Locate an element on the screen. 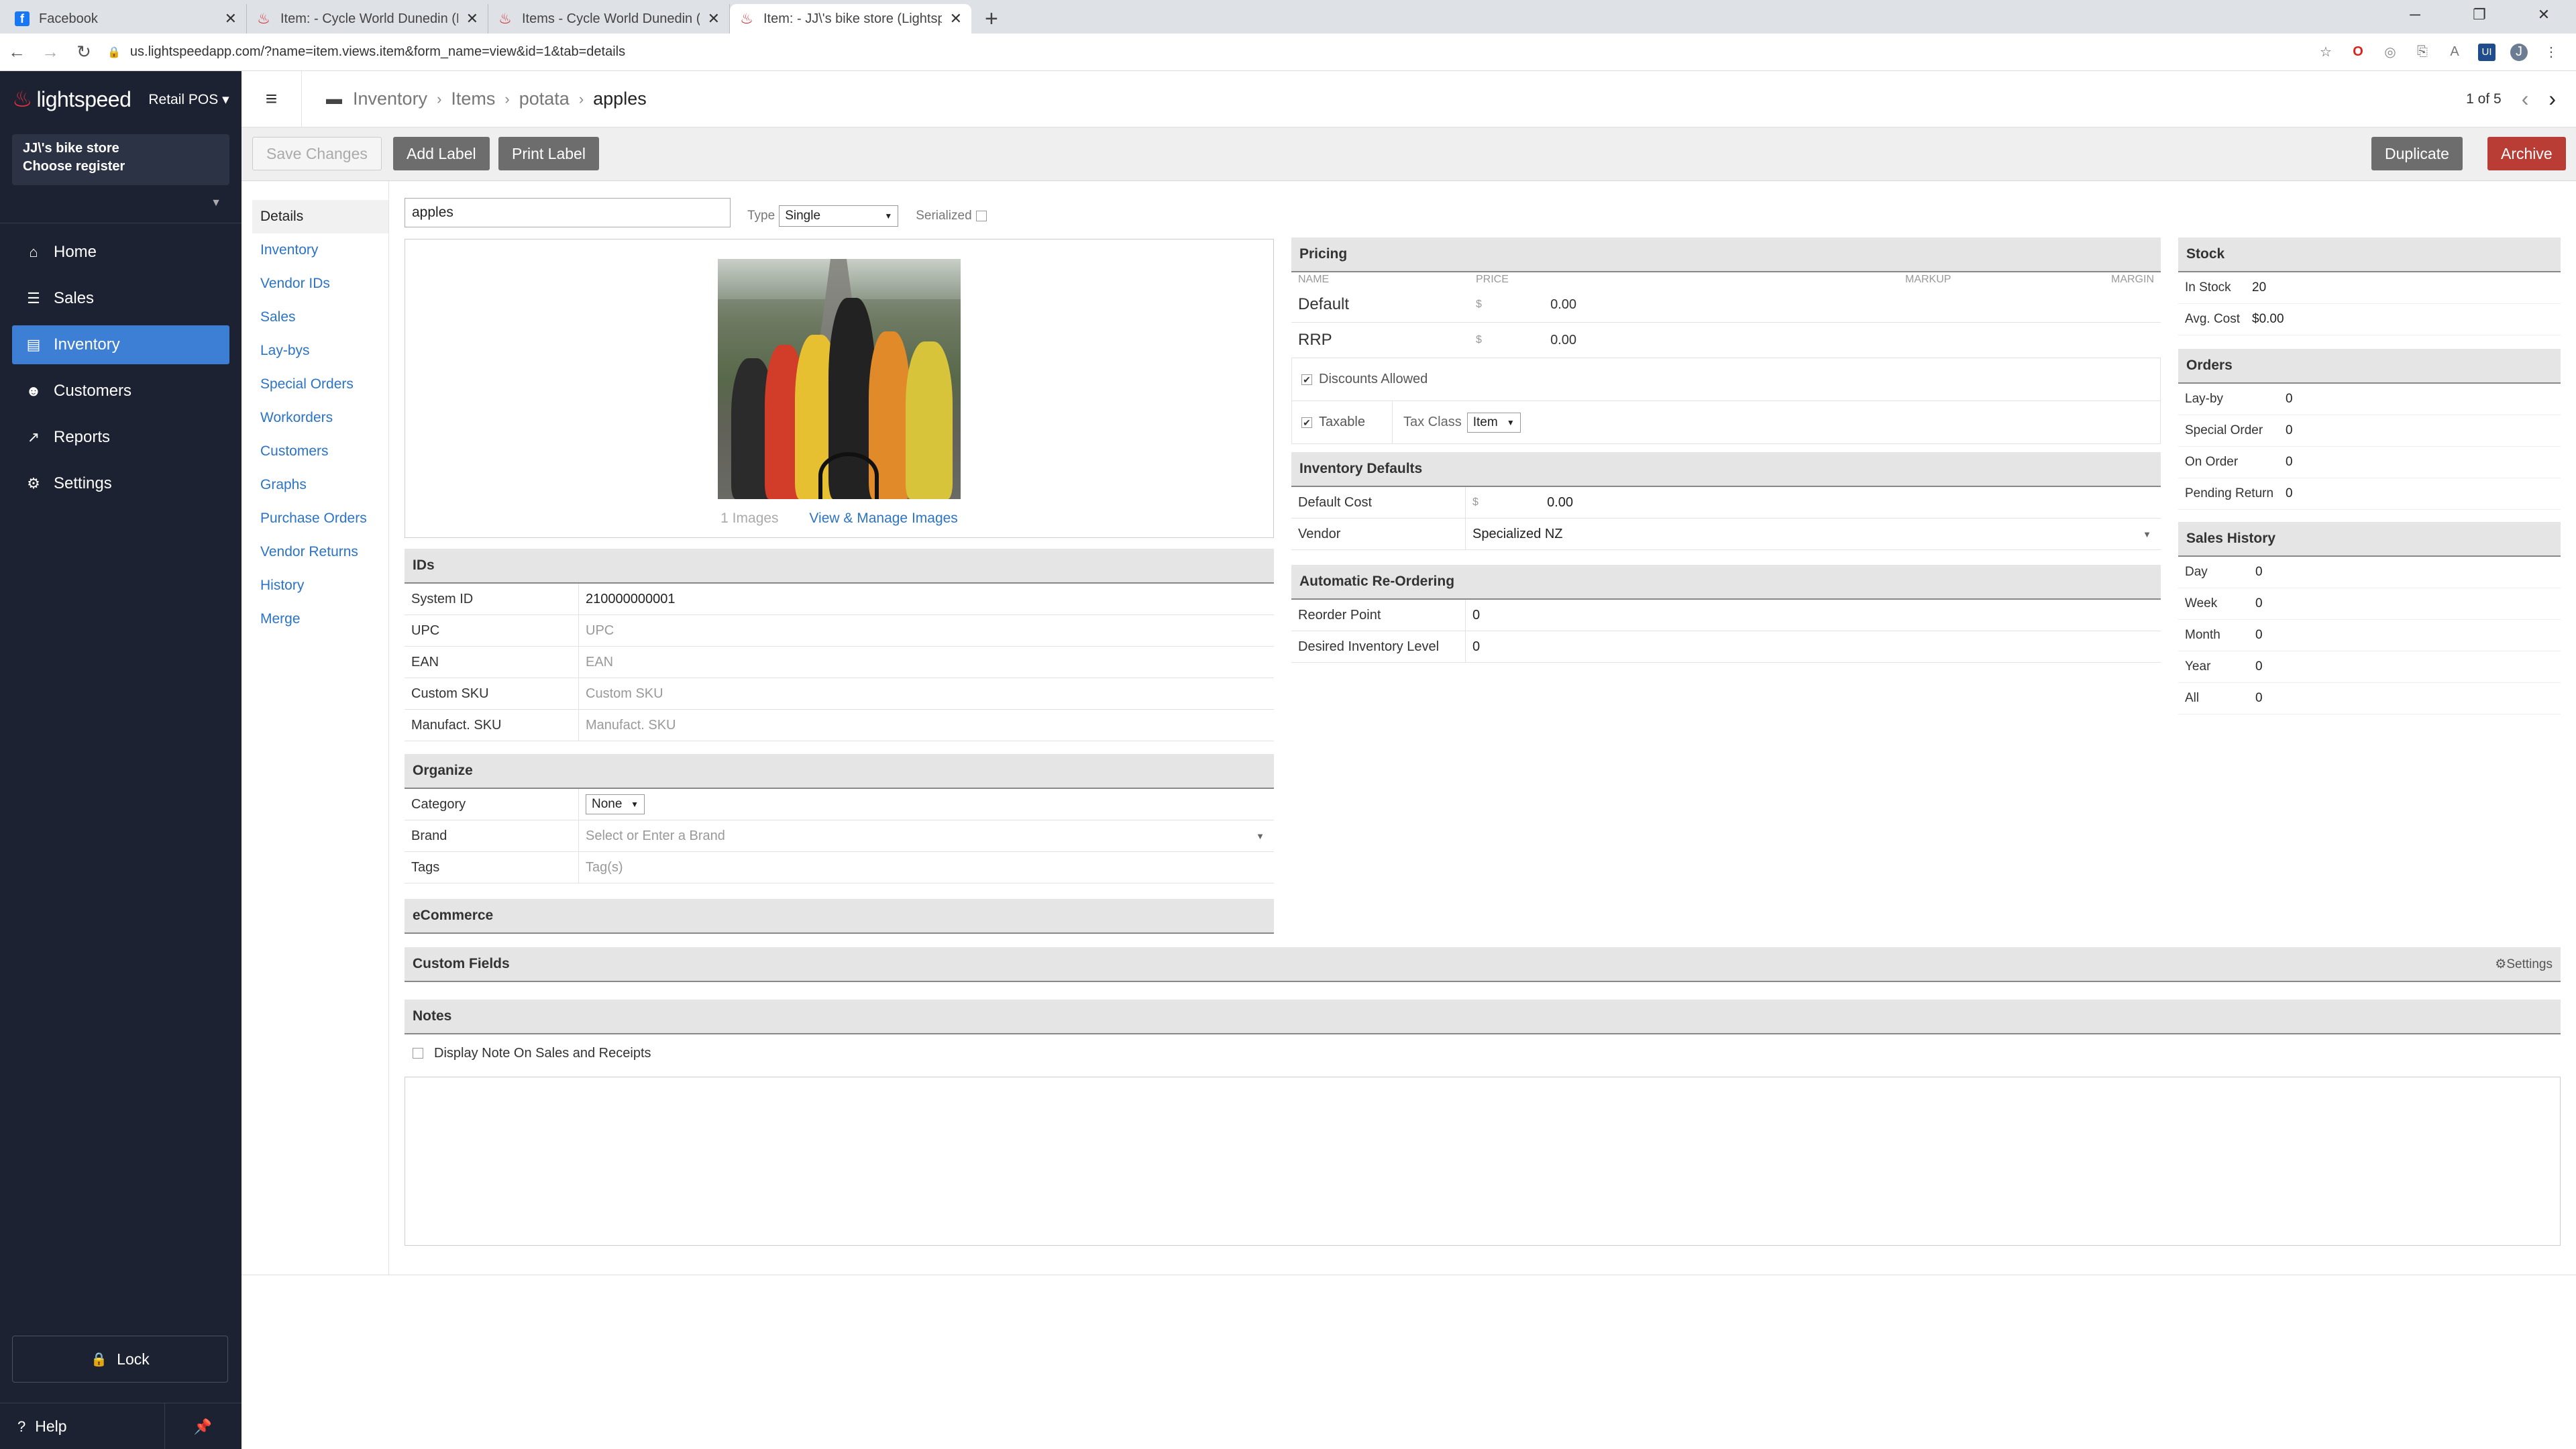 Image resolution: width=2576 pixels, height=1449 pixels. star-icon: ☆ is located at coordinates (2325, 52).